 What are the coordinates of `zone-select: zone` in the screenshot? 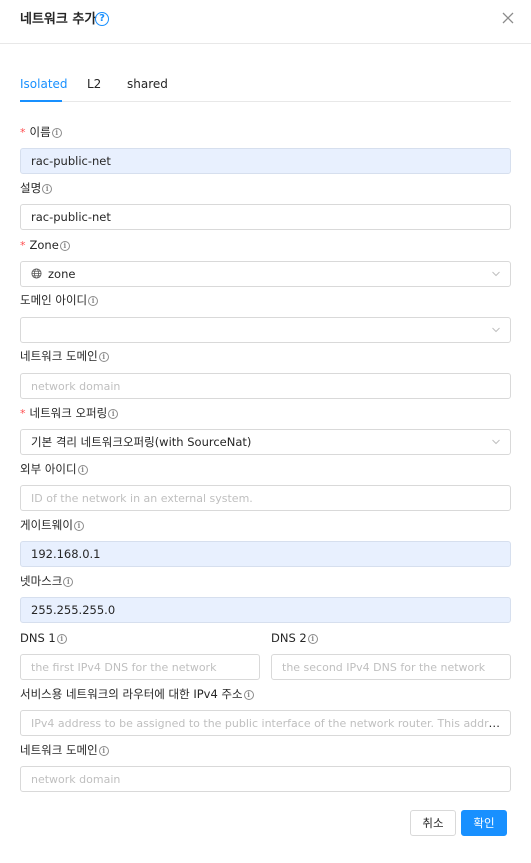 It's located at (265, 274).